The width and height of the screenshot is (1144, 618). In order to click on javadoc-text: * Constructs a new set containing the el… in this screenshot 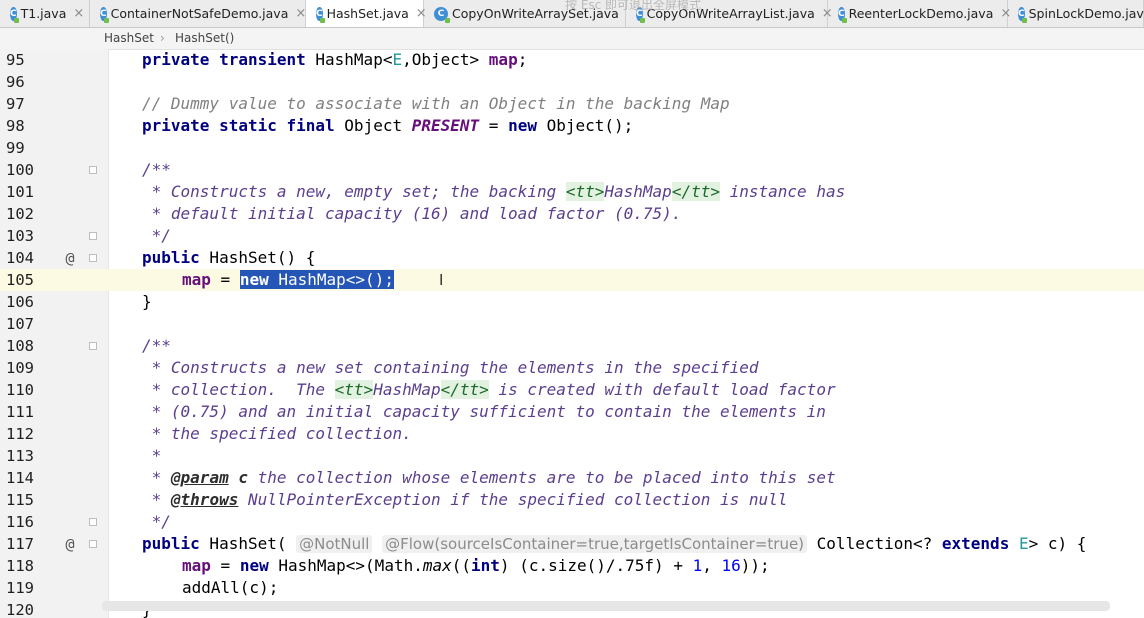, I will do `click(450, 367)`.